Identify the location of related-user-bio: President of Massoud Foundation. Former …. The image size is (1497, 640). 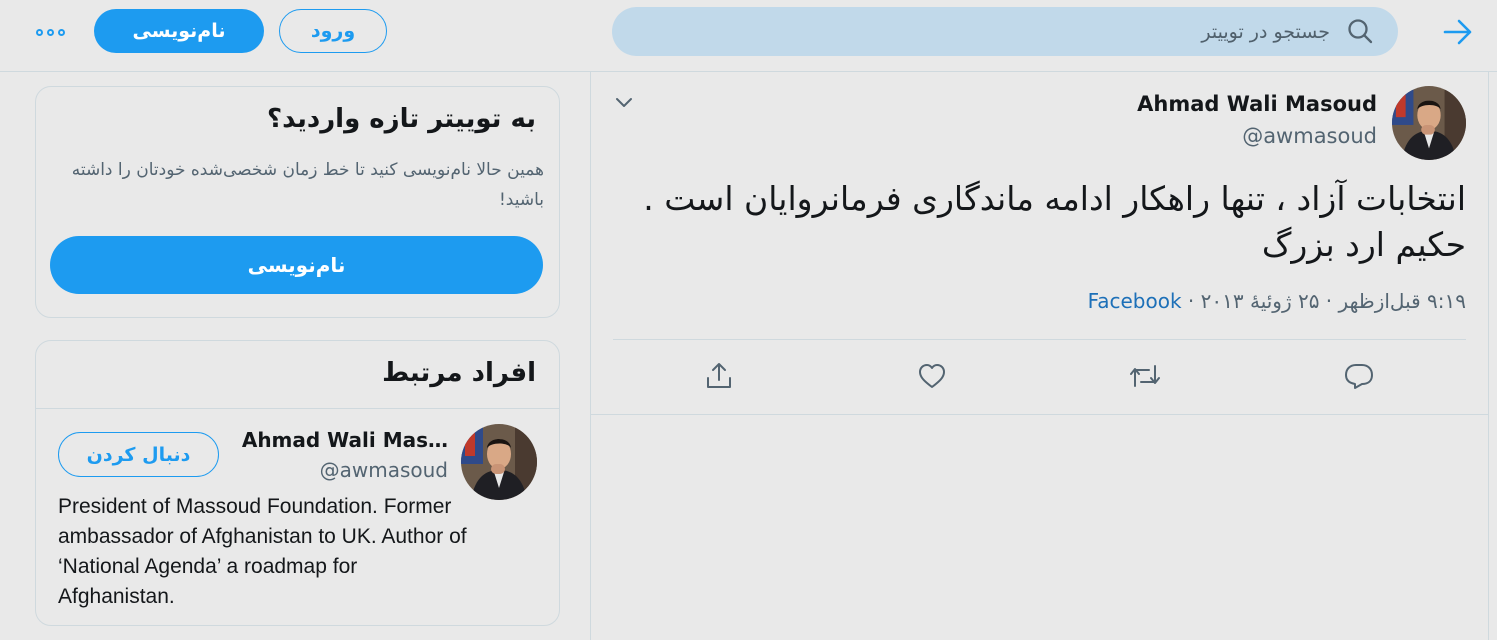
(262, 551).